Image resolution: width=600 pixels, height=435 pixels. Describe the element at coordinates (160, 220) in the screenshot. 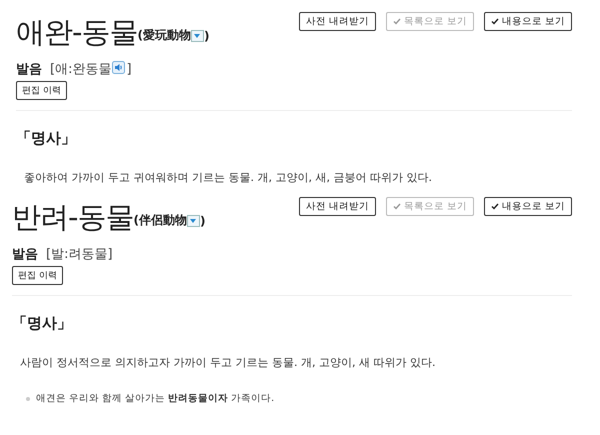

I see `hanja-text: (伴侶動物` at that location.